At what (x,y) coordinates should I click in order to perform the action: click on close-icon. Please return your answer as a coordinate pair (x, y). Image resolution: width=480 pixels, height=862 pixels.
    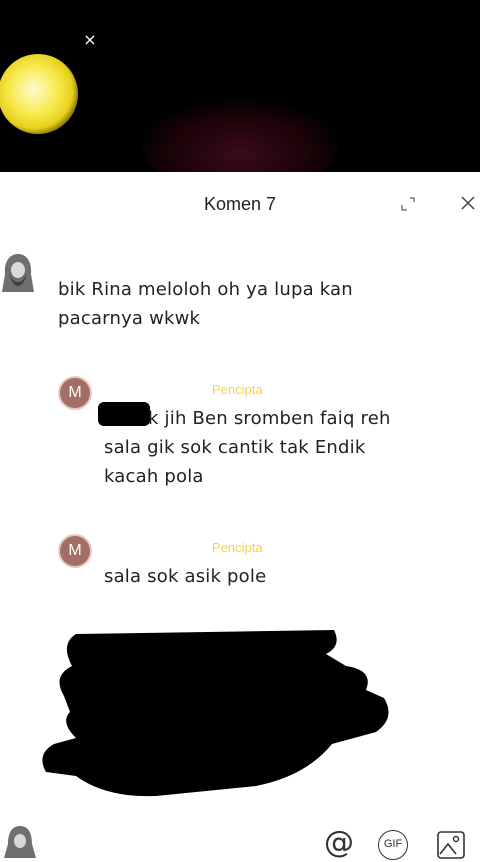
    Looking at the image, I should click on (468, 203).